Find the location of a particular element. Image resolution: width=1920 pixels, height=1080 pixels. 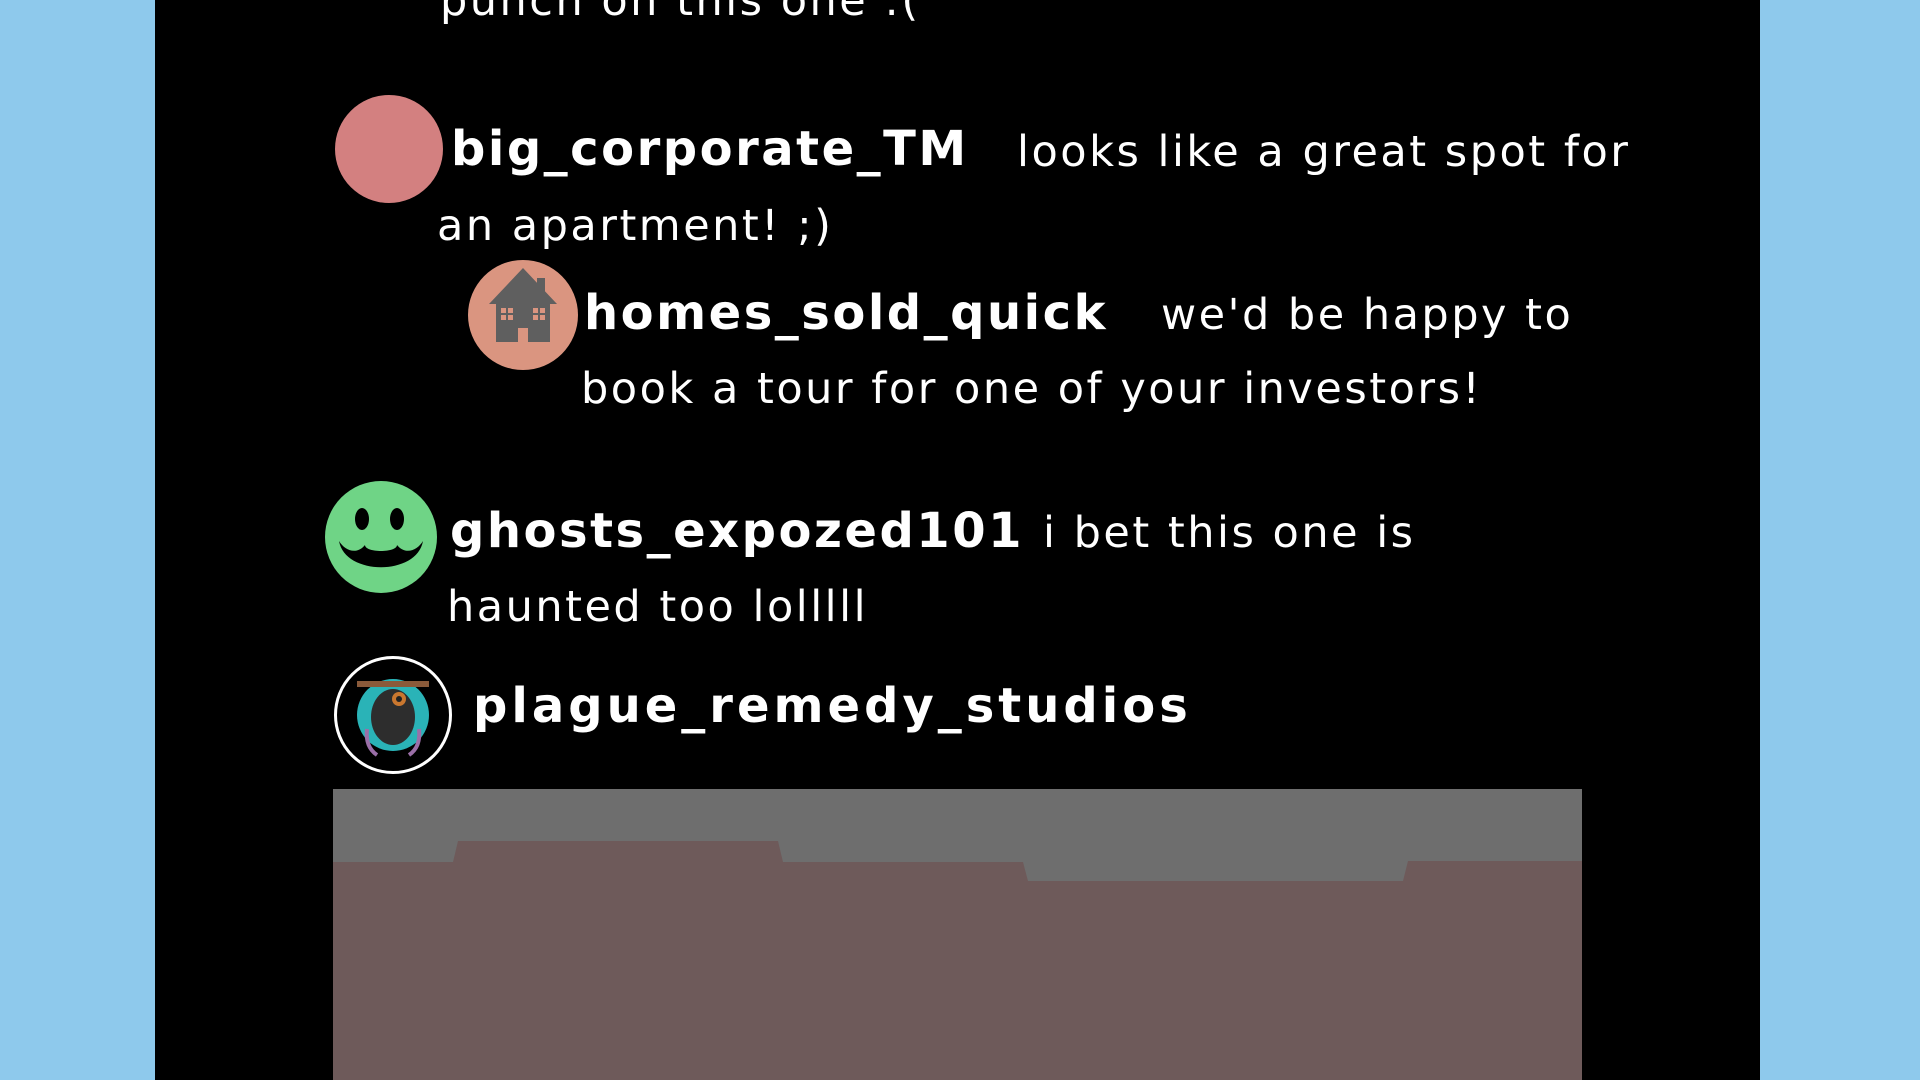

username-plague-remedy: plague_remedy_studios is located at coordinates (832, 706).